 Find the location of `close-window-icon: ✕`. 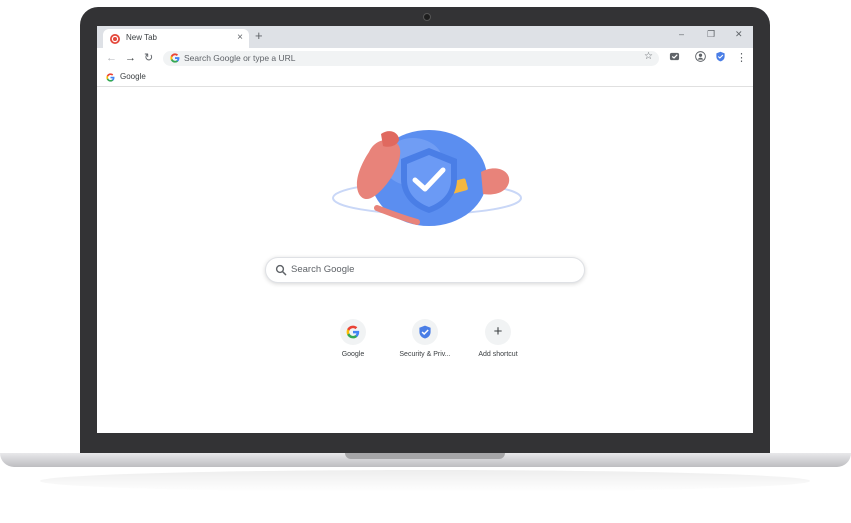

close-window-icon: ✕ is located at coordinates (739, 34).